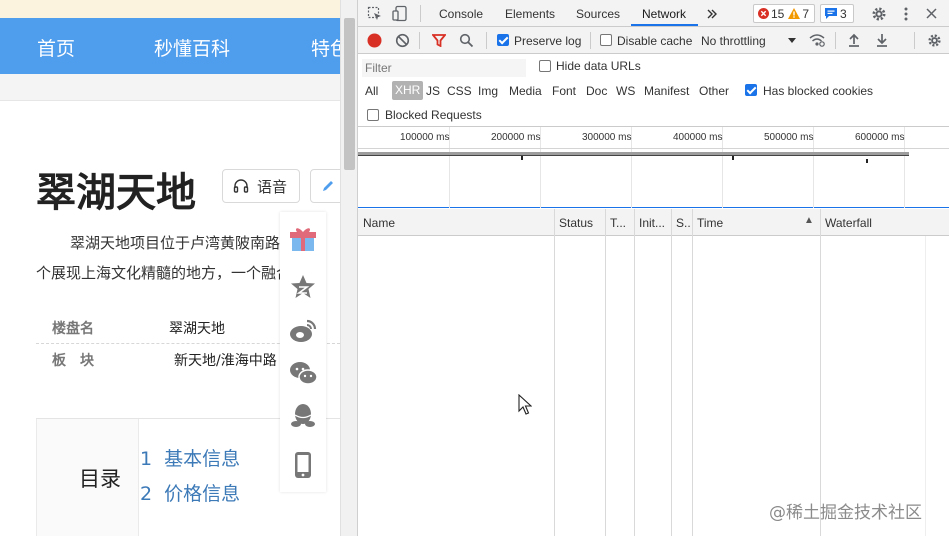 The image size is (949, 536). I want to click on chevron-down-icon, so click(792, 40).